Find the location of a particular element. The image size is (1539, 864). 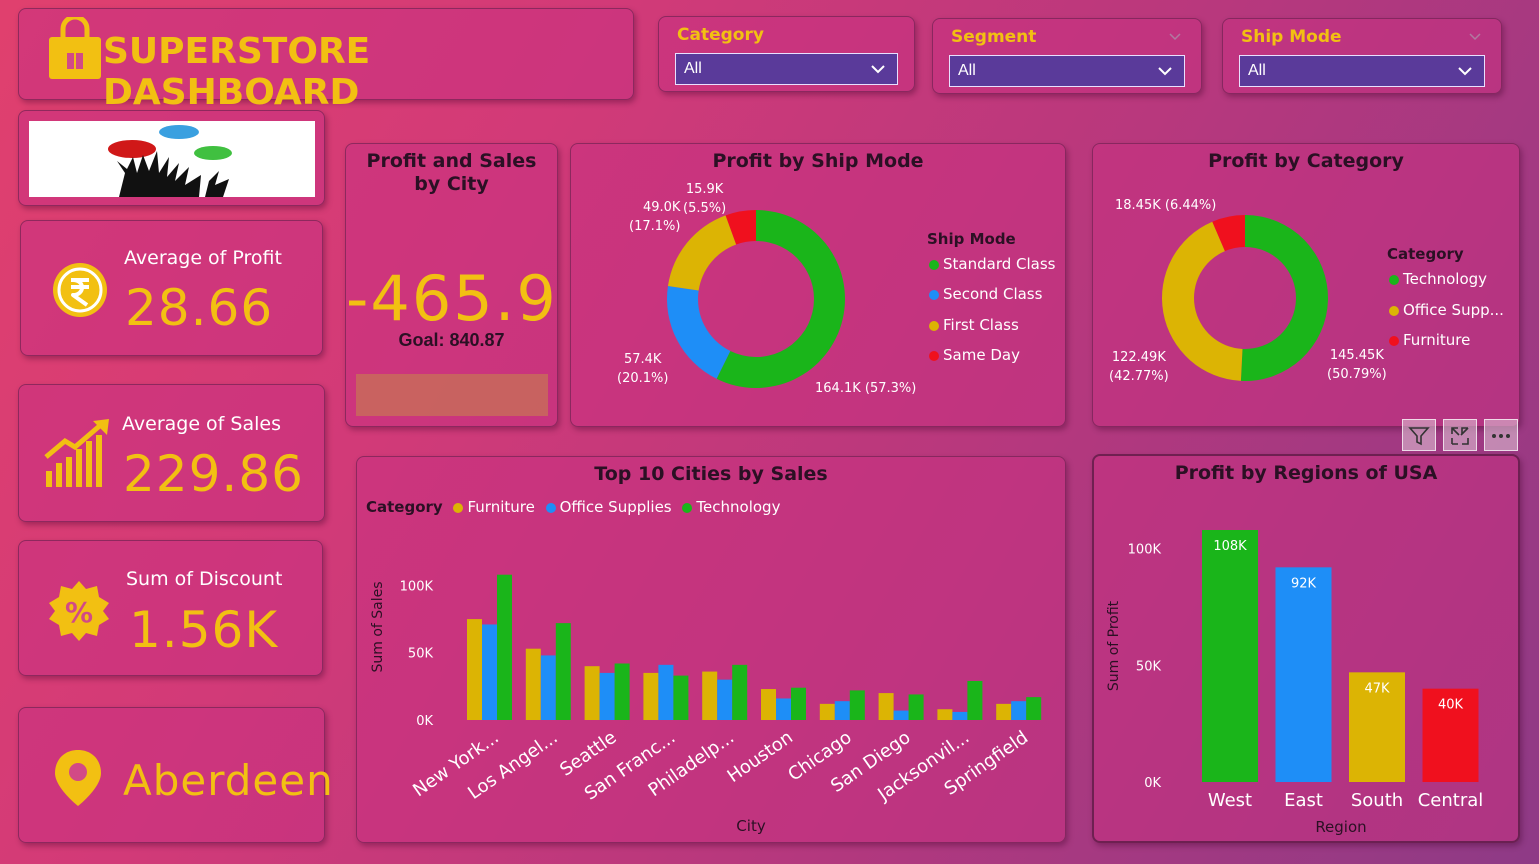

legend-item-standard-class: Standard Class is located at coordinates (992, 264).